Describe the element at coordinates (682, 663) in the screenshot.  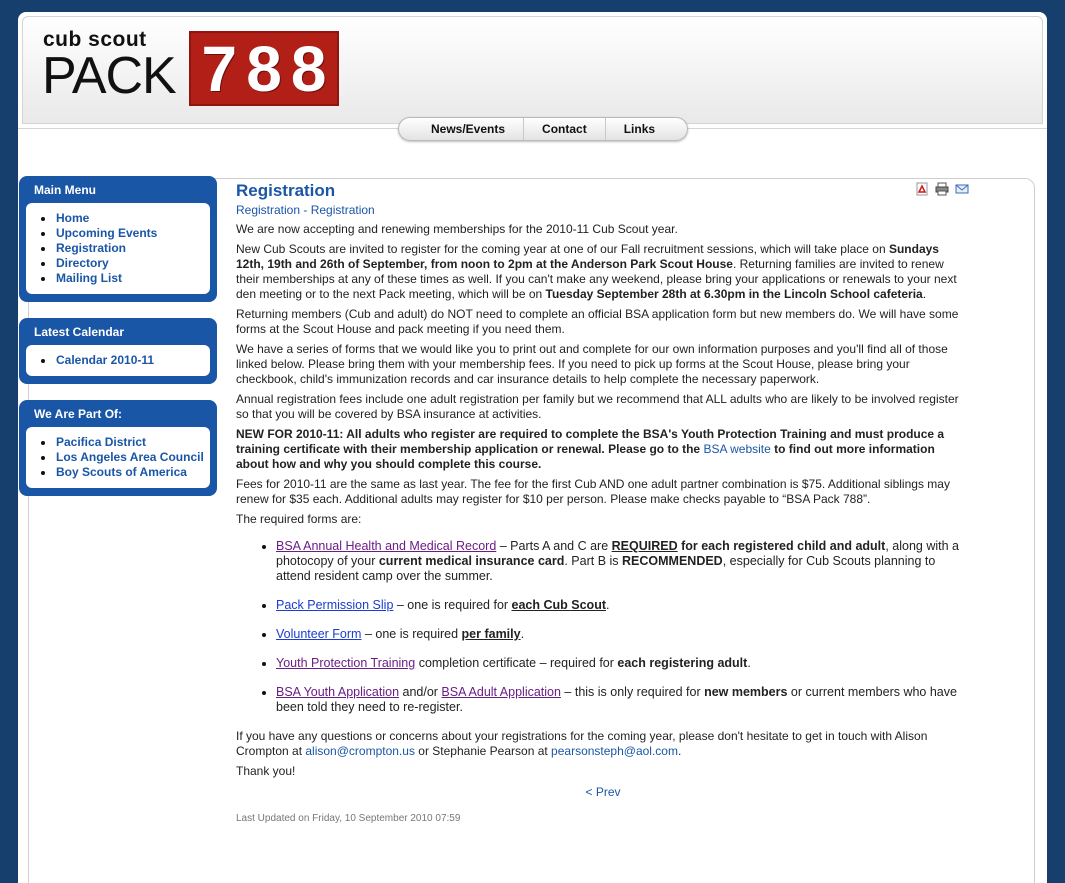
I see `bold-text: each registering adult` at that location.